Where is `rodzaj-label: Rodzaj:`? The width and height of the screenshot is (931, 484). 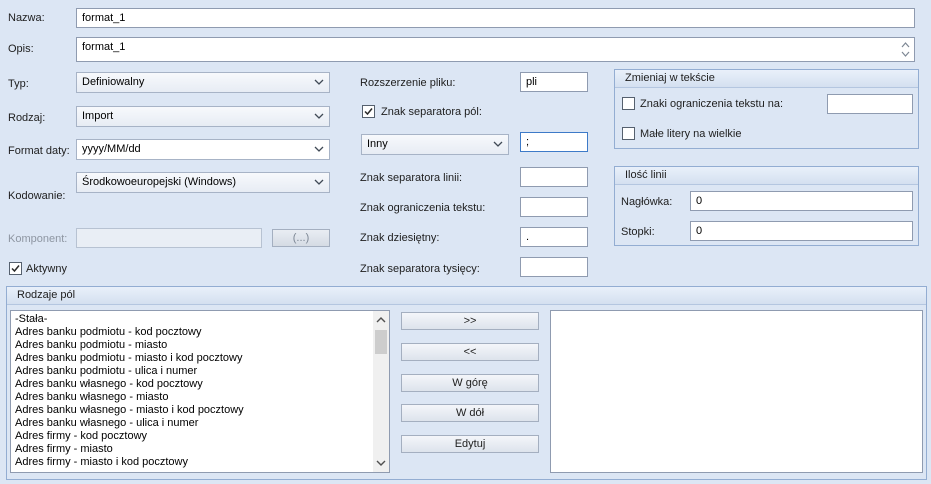 rodzaj-label: Rodzaj: is located at coordinates (27, 118).